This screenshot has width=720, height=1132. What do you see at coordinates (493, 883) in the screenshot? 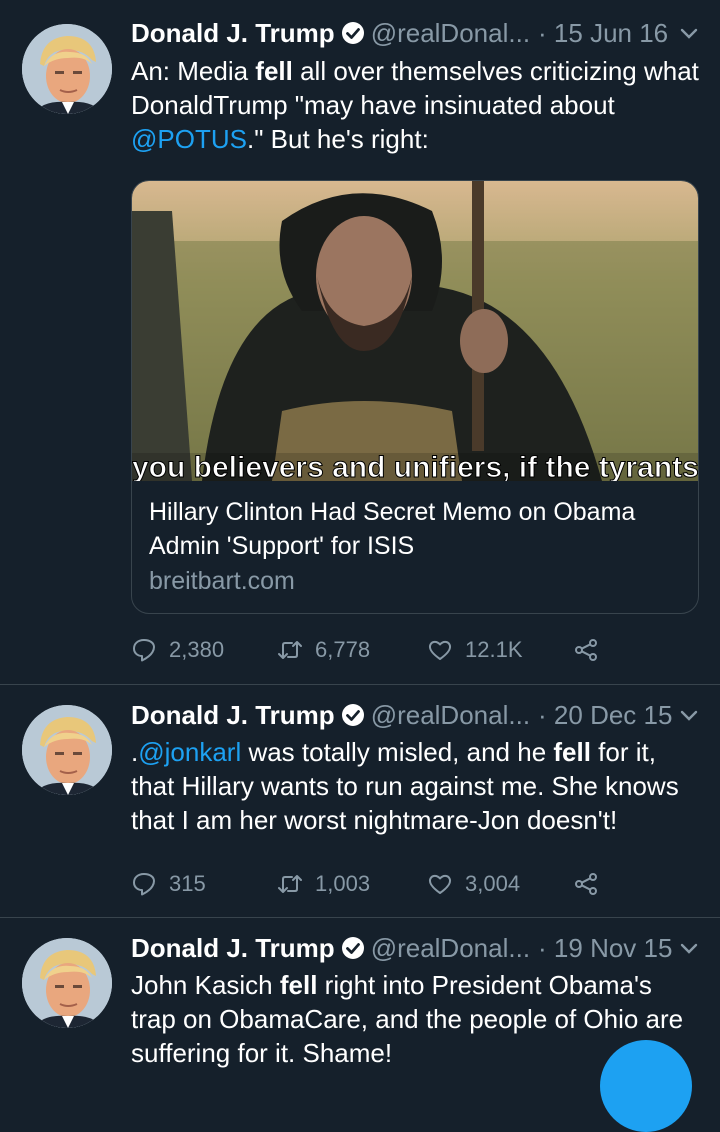
I see `like-count: 3,004` at bounding box center [493, 883].